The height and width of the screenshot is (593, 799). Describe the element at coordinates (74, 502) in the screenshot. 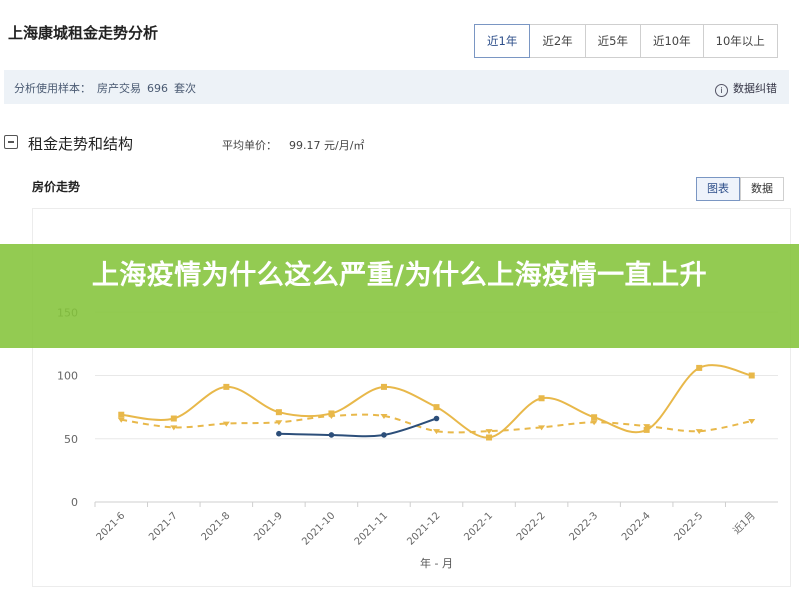

I see `y-tick-label: 0` at that location.